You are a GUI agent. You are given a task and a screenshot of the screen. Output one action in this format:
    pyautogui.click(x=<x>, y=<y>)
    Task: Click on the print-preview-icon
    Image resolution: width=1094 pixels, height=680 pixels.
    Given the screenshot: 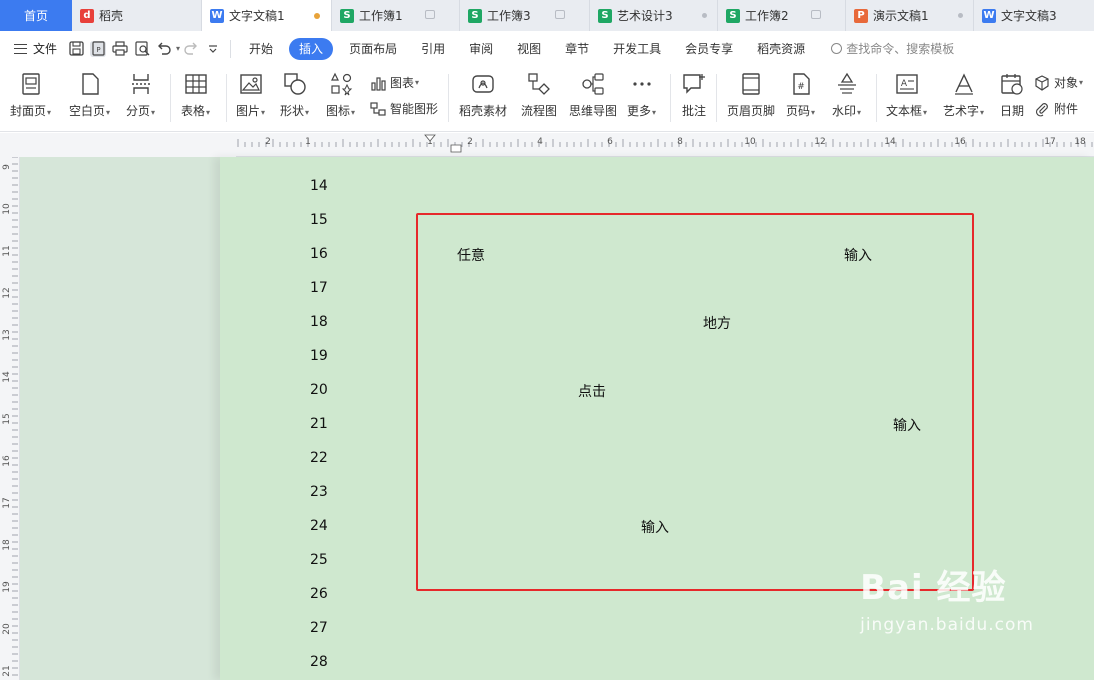 What is the action you would take?
    pyautogui.click(x=142, y=49)
    